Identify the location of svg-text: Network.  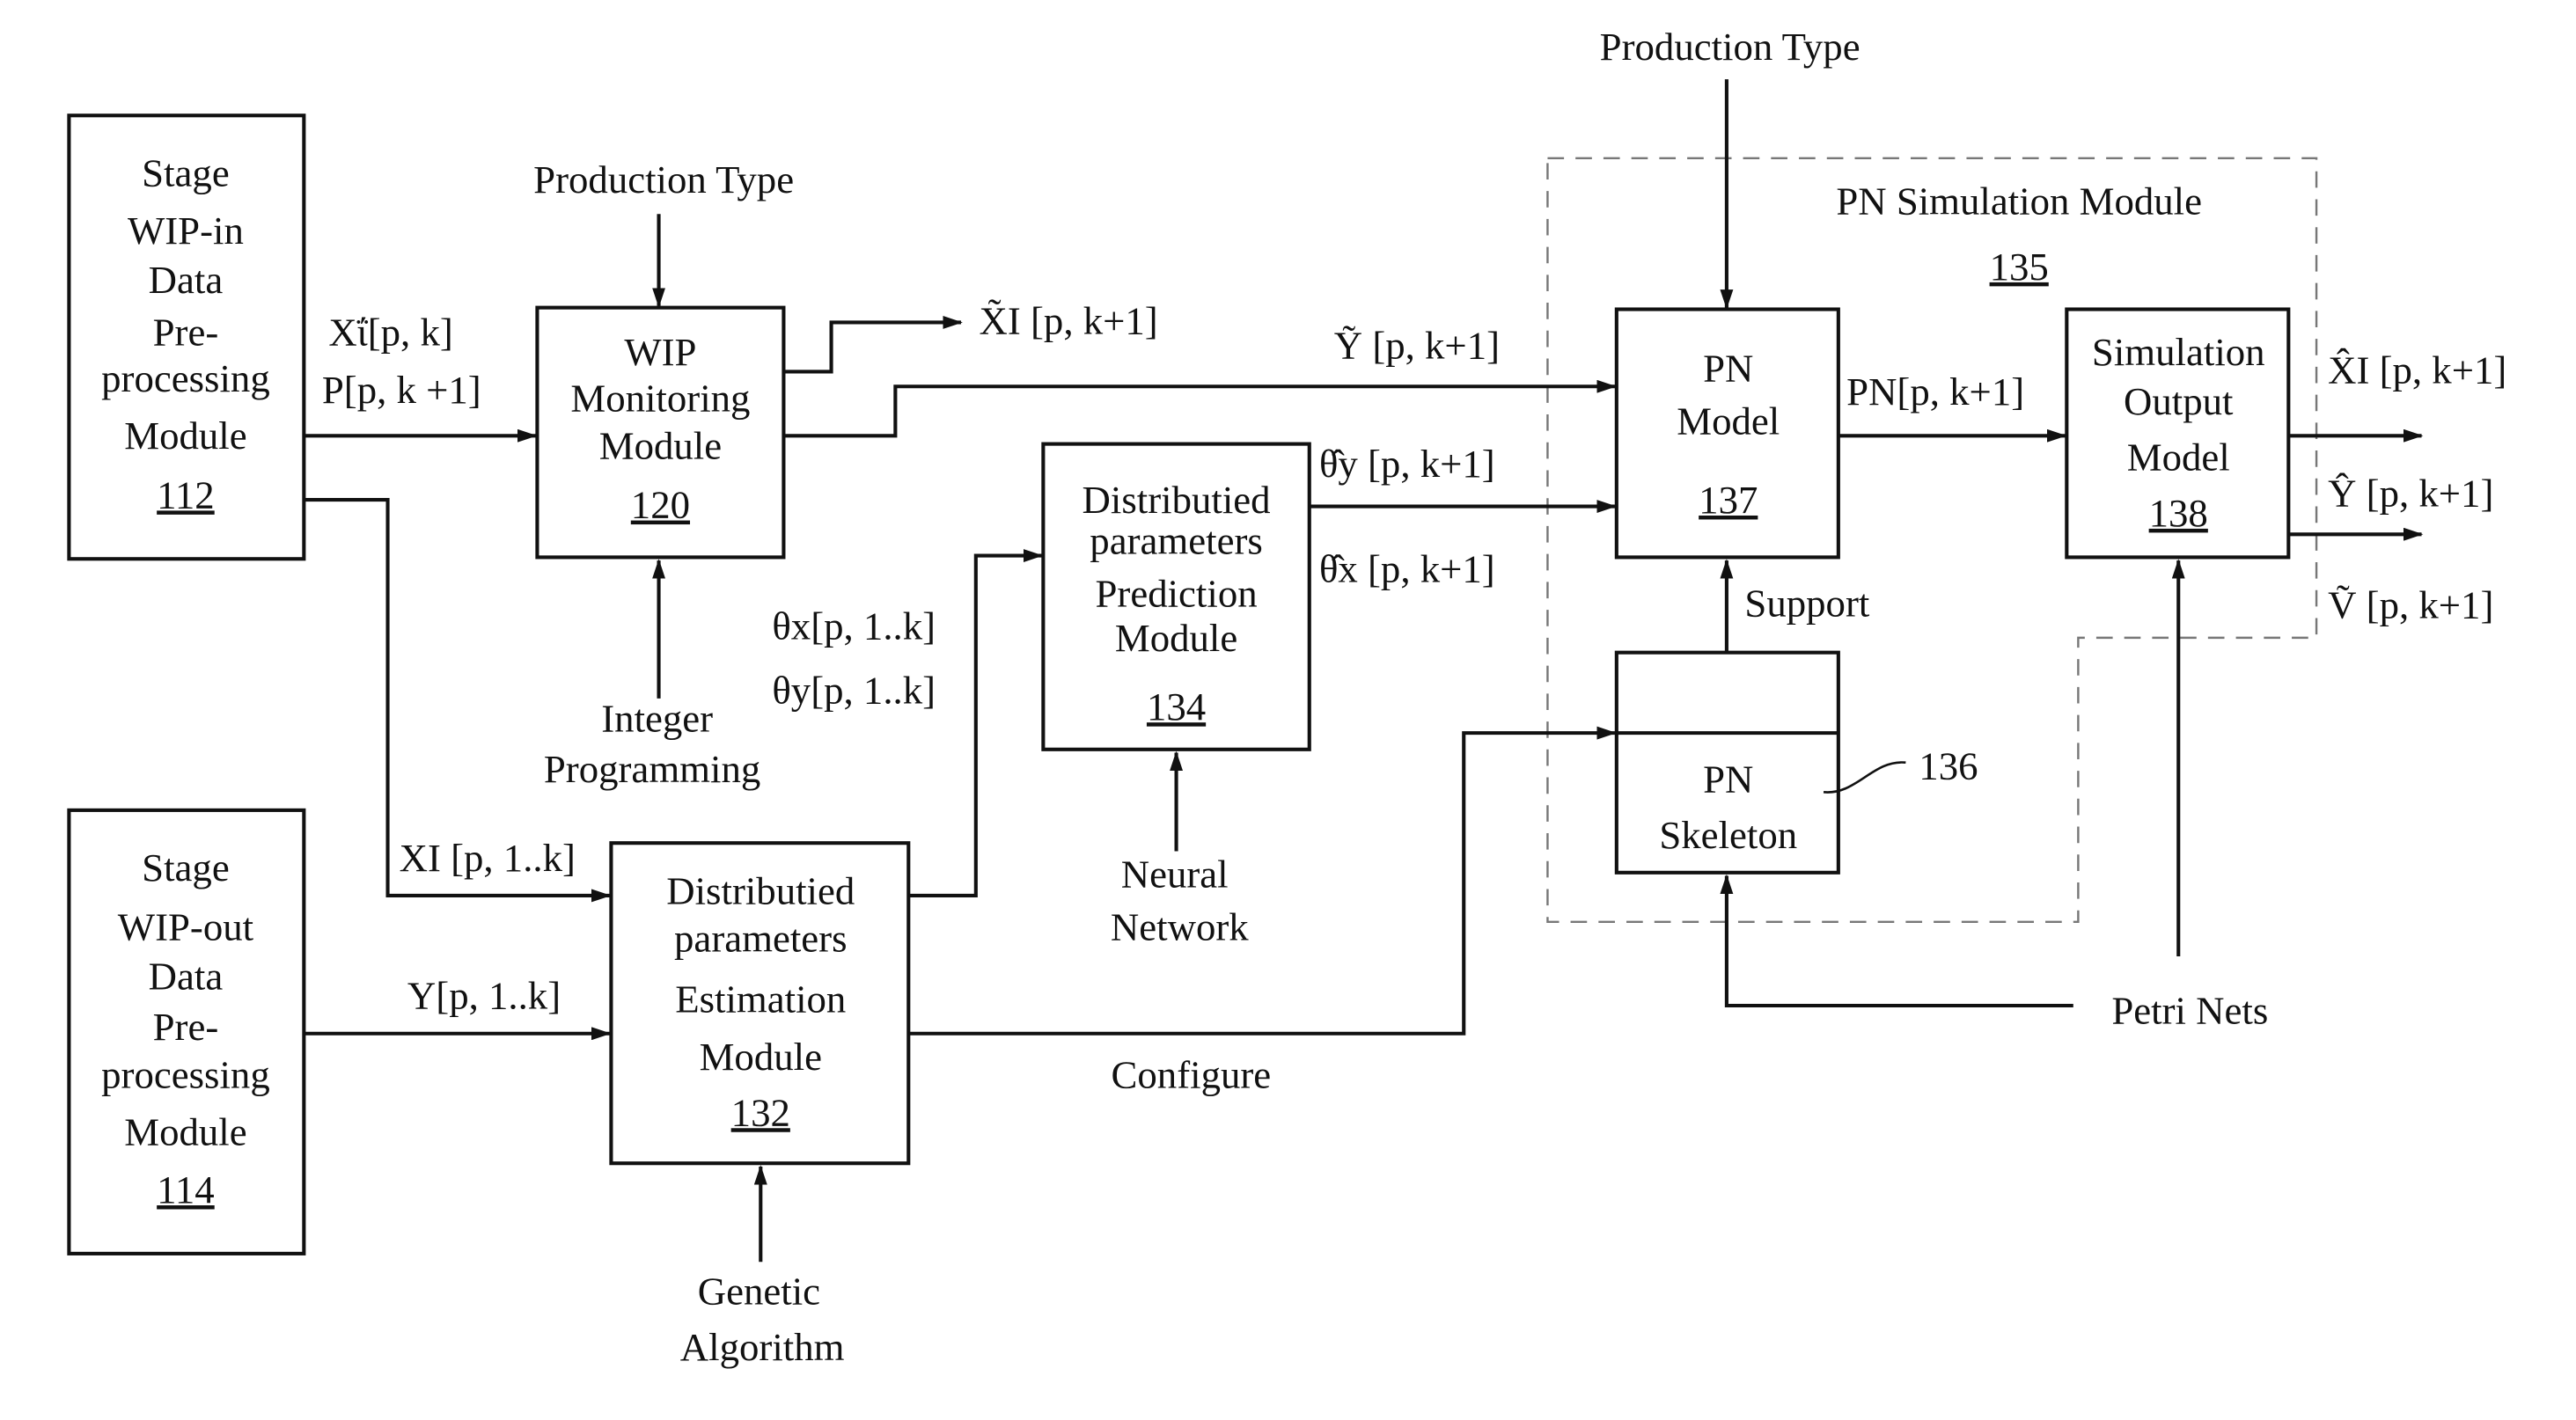
(1180, 926).